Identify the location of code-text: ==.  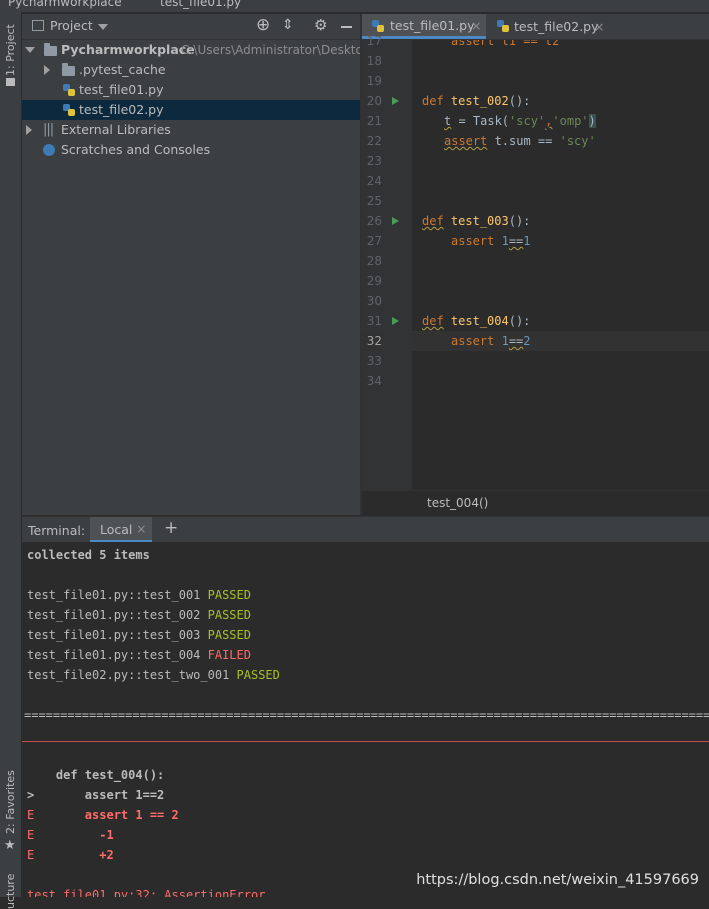
(516, 341).